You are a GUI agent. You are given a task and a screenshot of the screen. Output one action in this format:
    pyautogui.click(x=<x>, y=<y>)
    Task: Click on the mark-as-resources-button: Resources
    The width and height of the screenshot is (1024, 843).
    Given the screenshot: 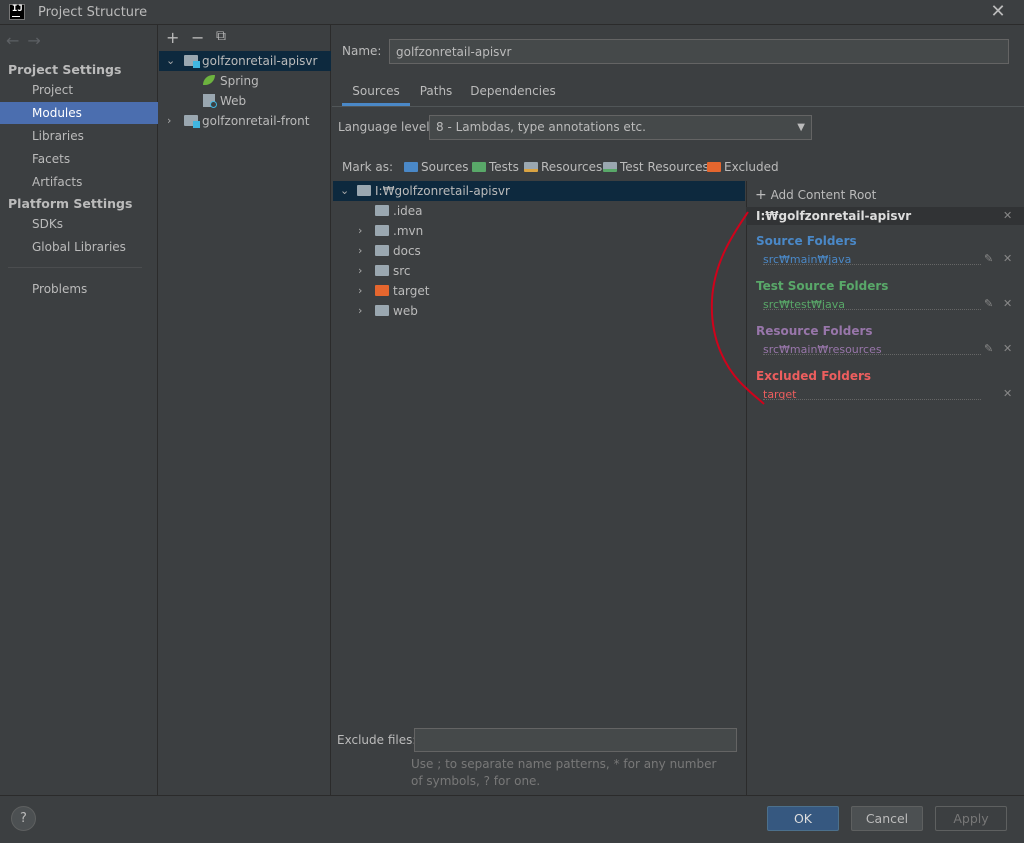 What is the action you would take?
    pyautogui.click(x=563, y=169)
    